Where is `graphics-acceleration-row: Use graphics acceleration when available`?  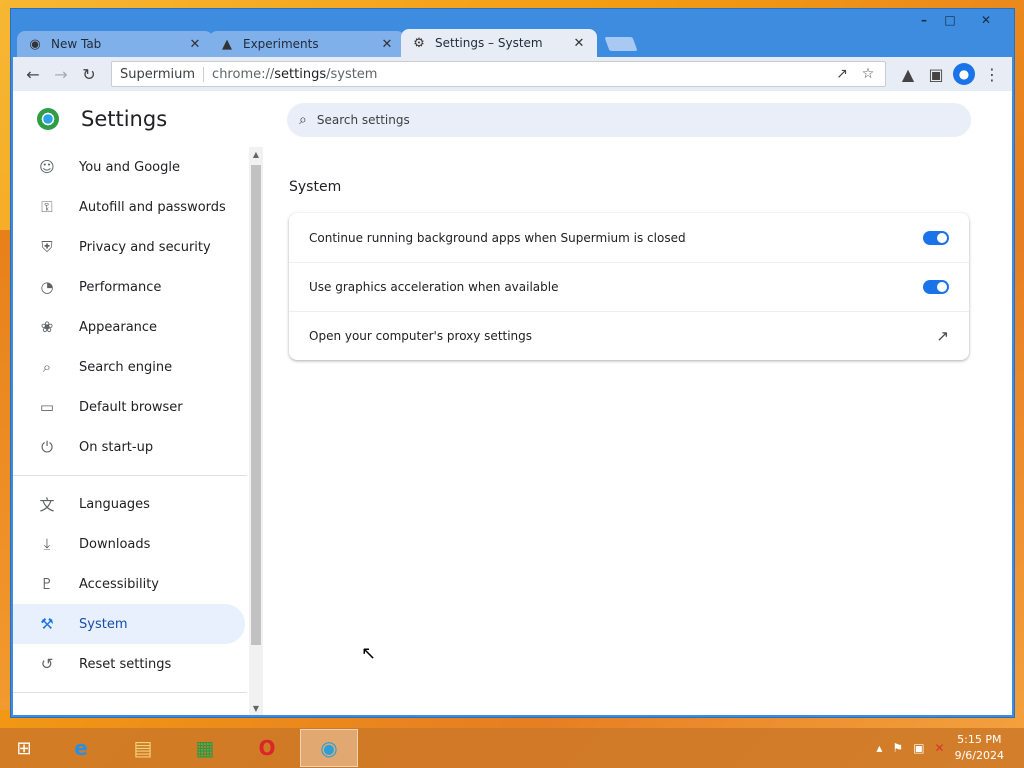 graphics-acceleration-row: Use graphics acceleration when available is located at coordinates (629, 286).